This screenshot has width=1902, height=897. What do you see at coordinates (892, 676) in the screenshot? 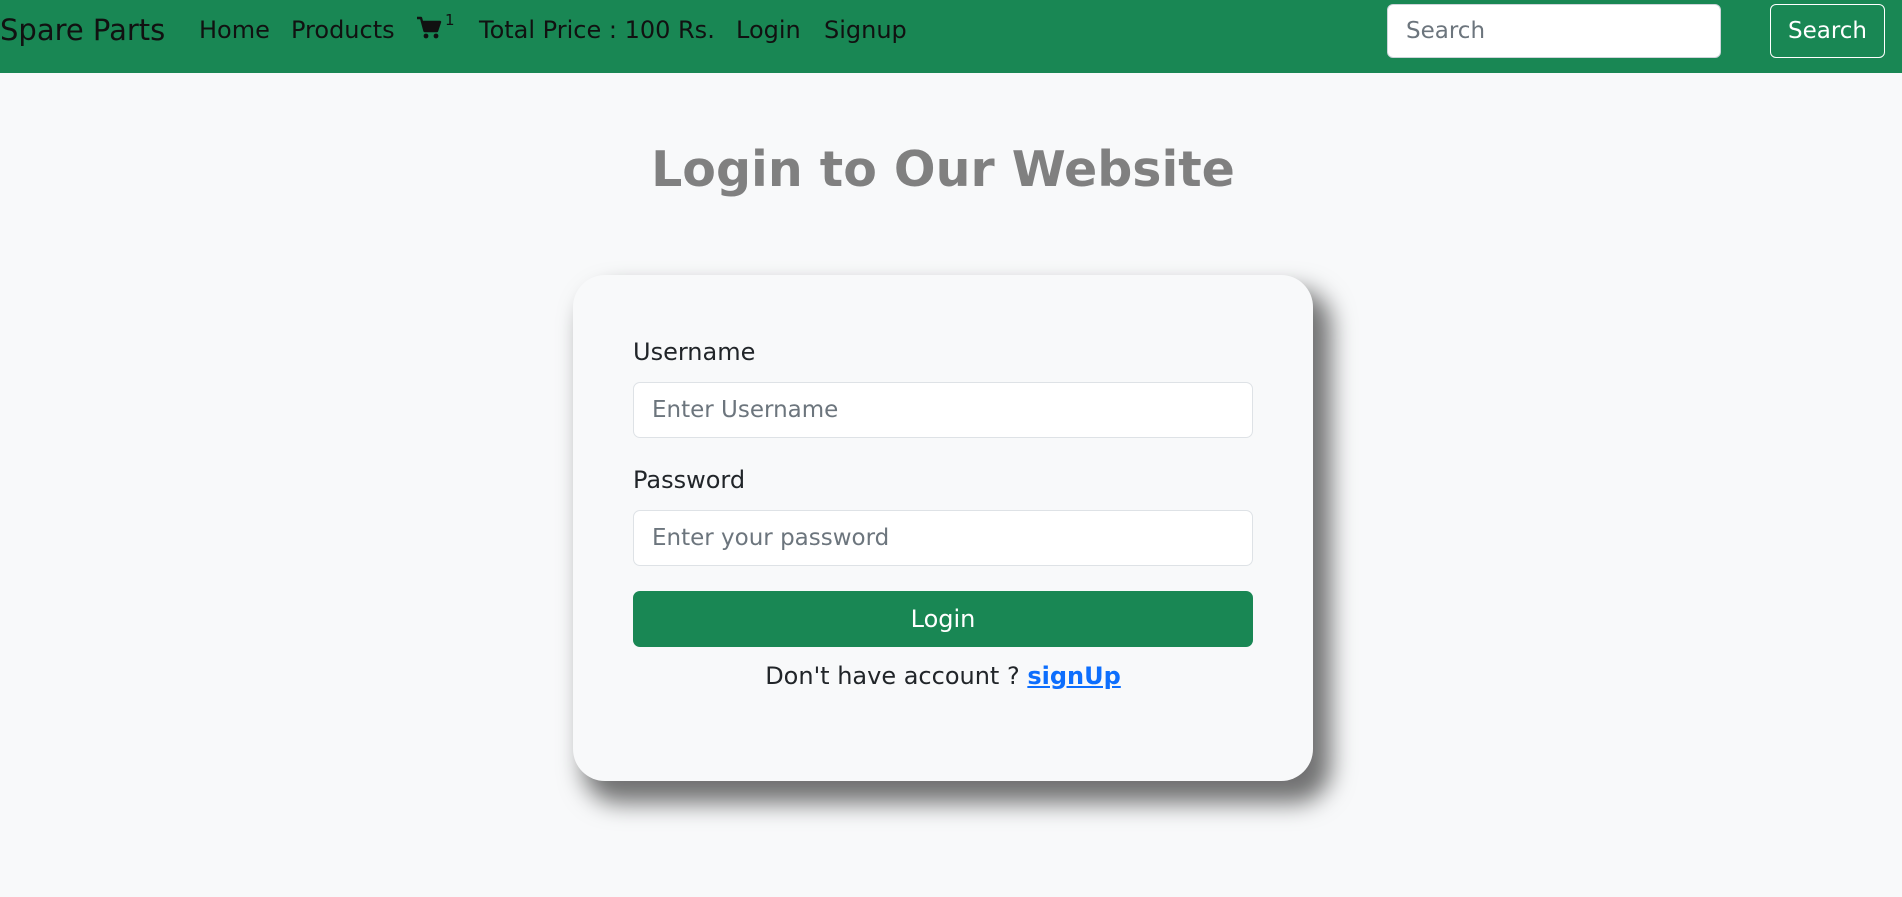
I see `signup-prompt-text: Don't have account ?` at bounding box center [892, 676].